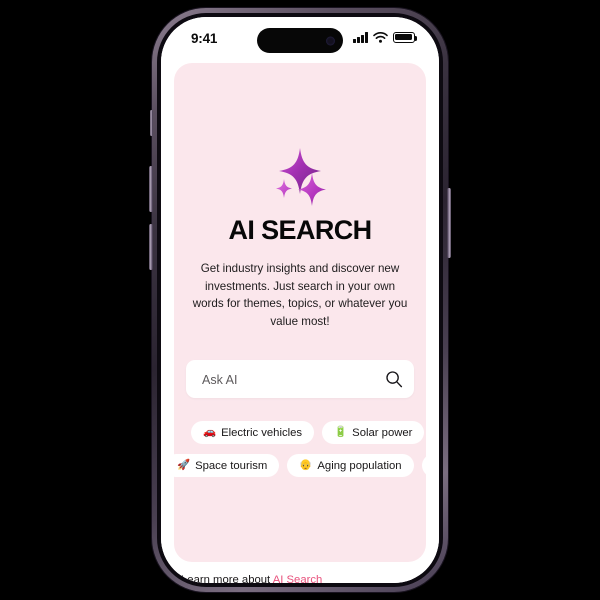 This screenshot has width=600, height=600. I want to click on suggestion-chip-label: Aging population, so click(359, 465).